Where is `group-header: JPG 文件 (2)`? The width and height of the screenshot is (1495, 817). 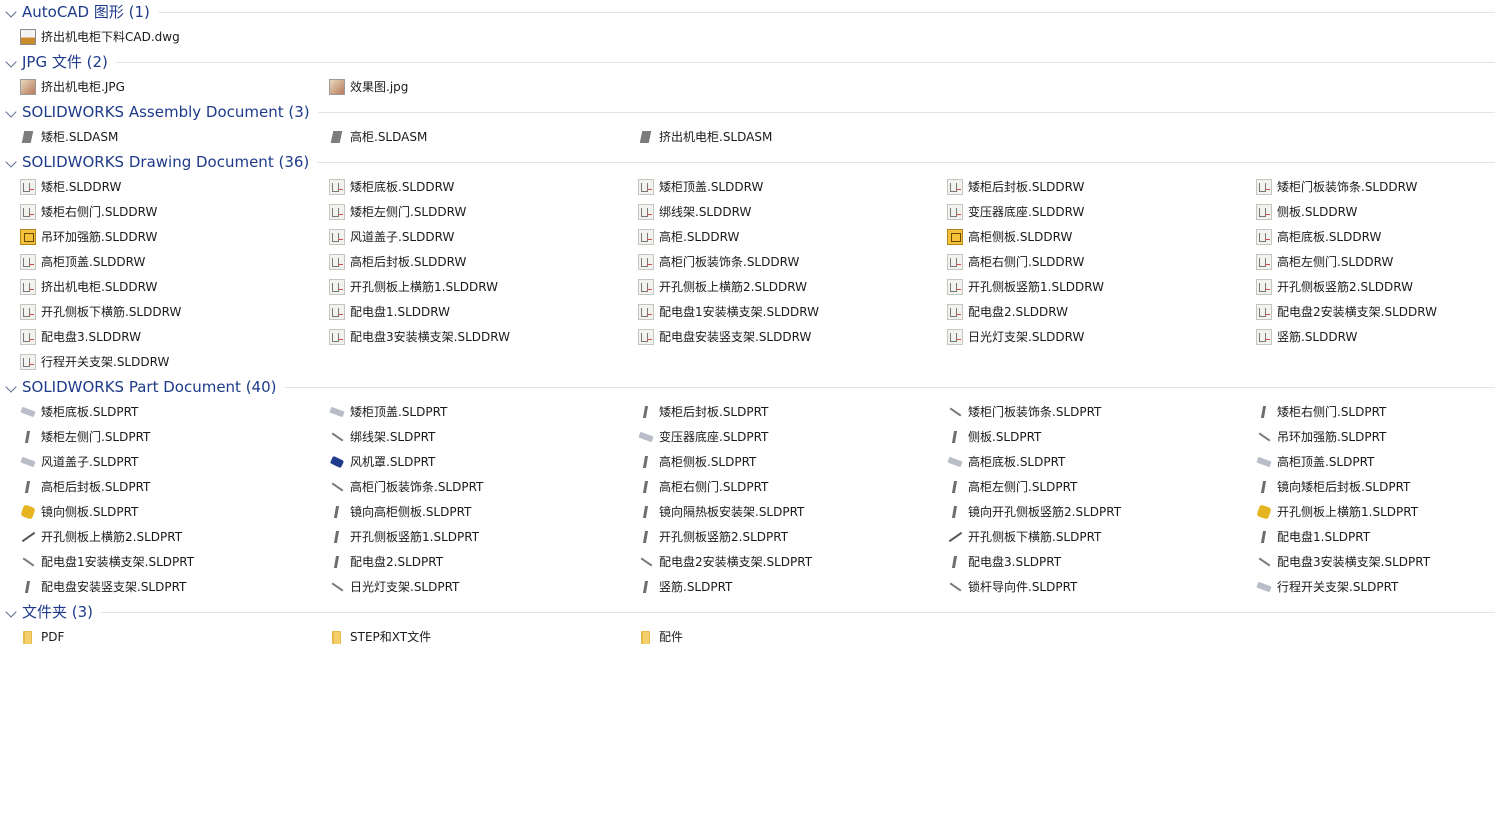
group-header: JPG 文件 (2) is located at coordinates (747, 62).